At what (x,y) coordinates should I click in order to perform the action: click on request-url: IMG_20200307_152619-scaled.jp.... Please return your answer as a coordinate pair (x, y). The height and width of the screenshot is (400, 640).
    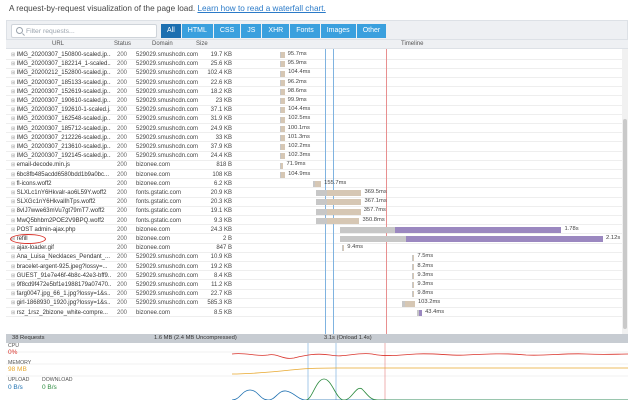
    Looking at the image, I should click on (61, 92).